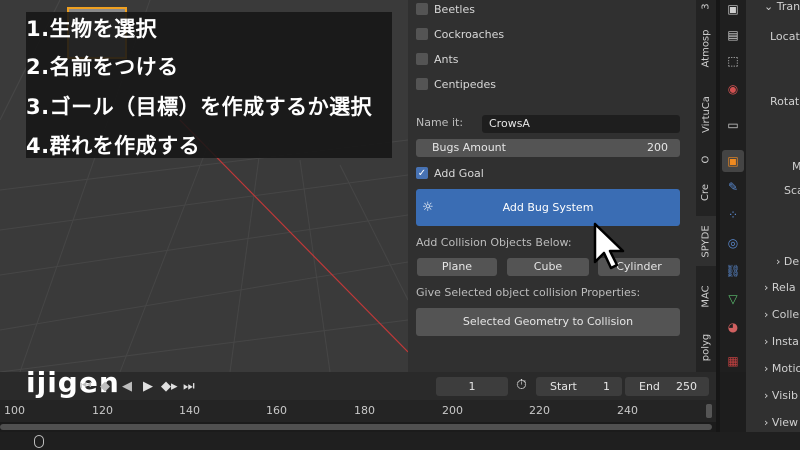 Image resolution: width=800 pixels, height=450 pixels. Describe the element at coordinates (494, 242) in the screenshot. I see `collision-label: Add Collision Objects Below:` at that location.